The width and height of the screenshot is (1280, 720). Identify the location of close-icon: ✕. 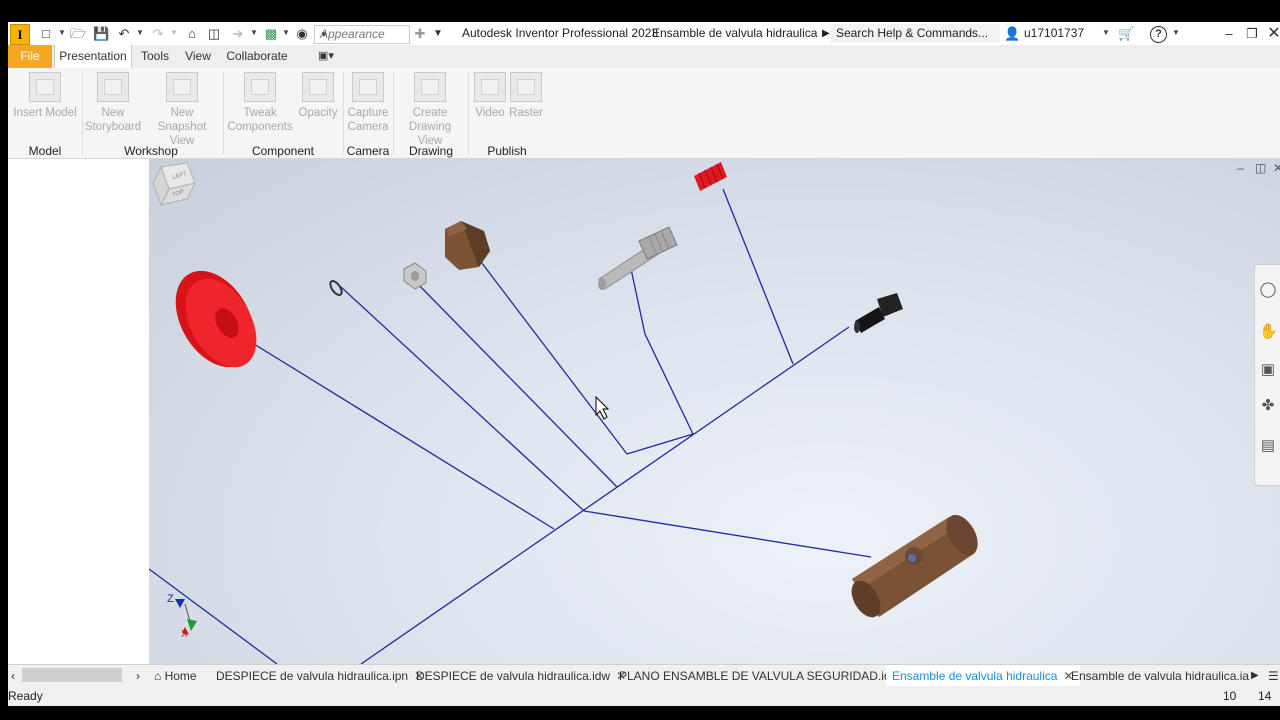
(1273, 34).